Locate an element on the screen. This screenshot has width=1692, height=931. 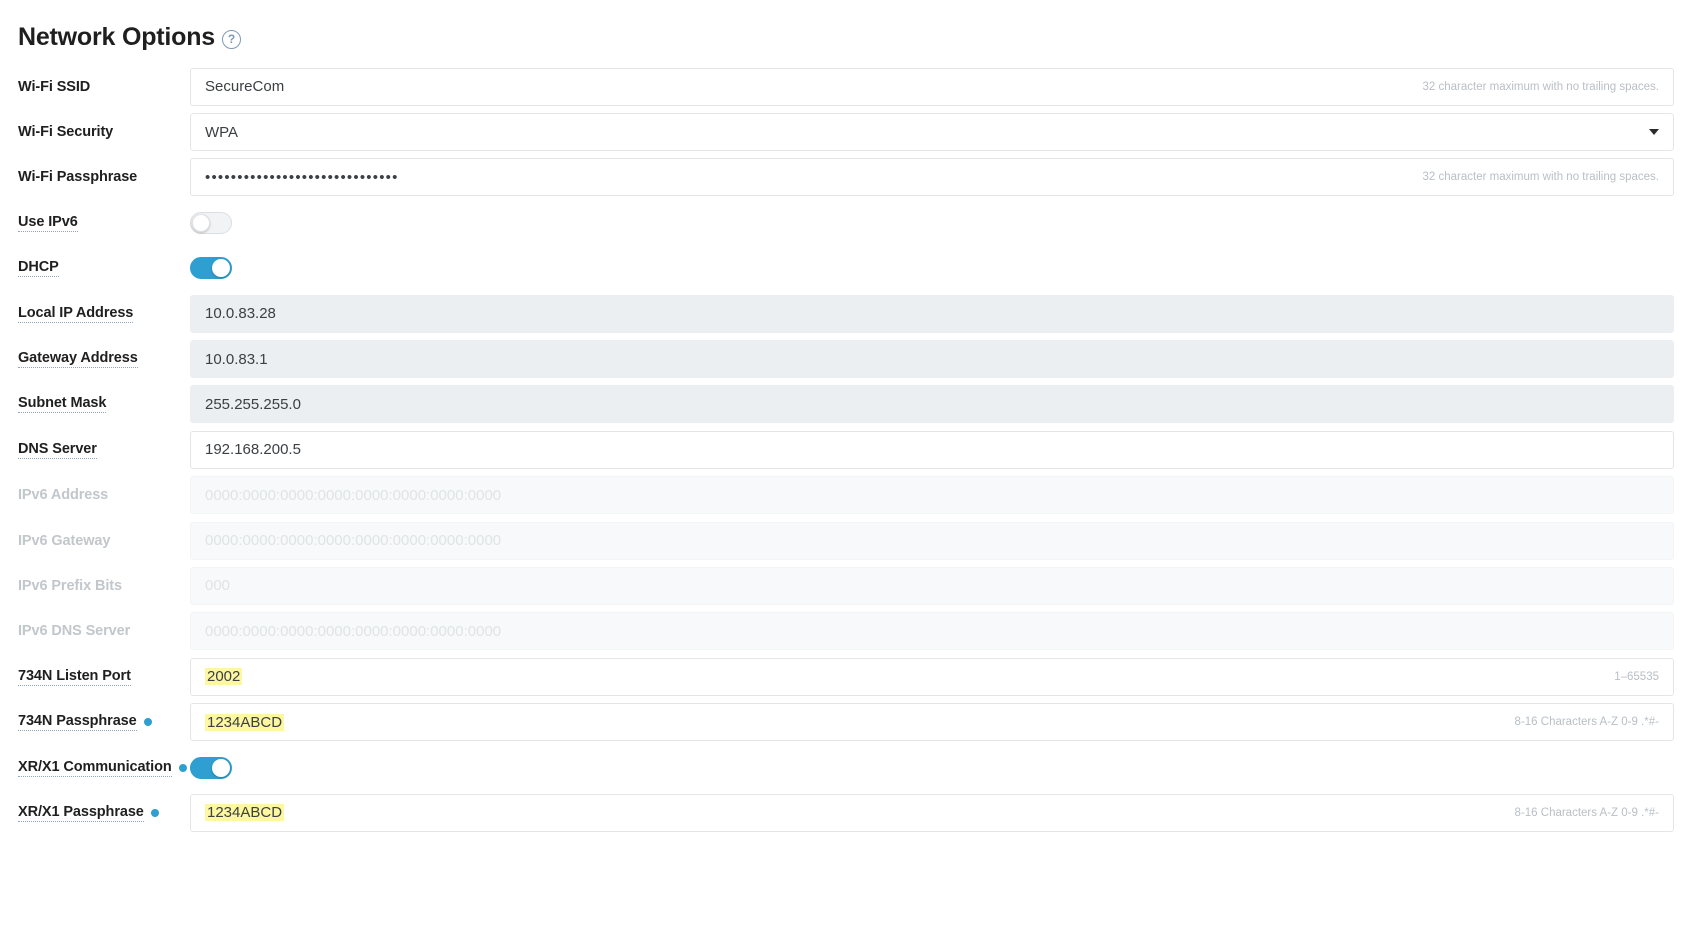
form-row-gateway-address: Gateway Address 10.0.83.1 is located at coordinates (846, 358).